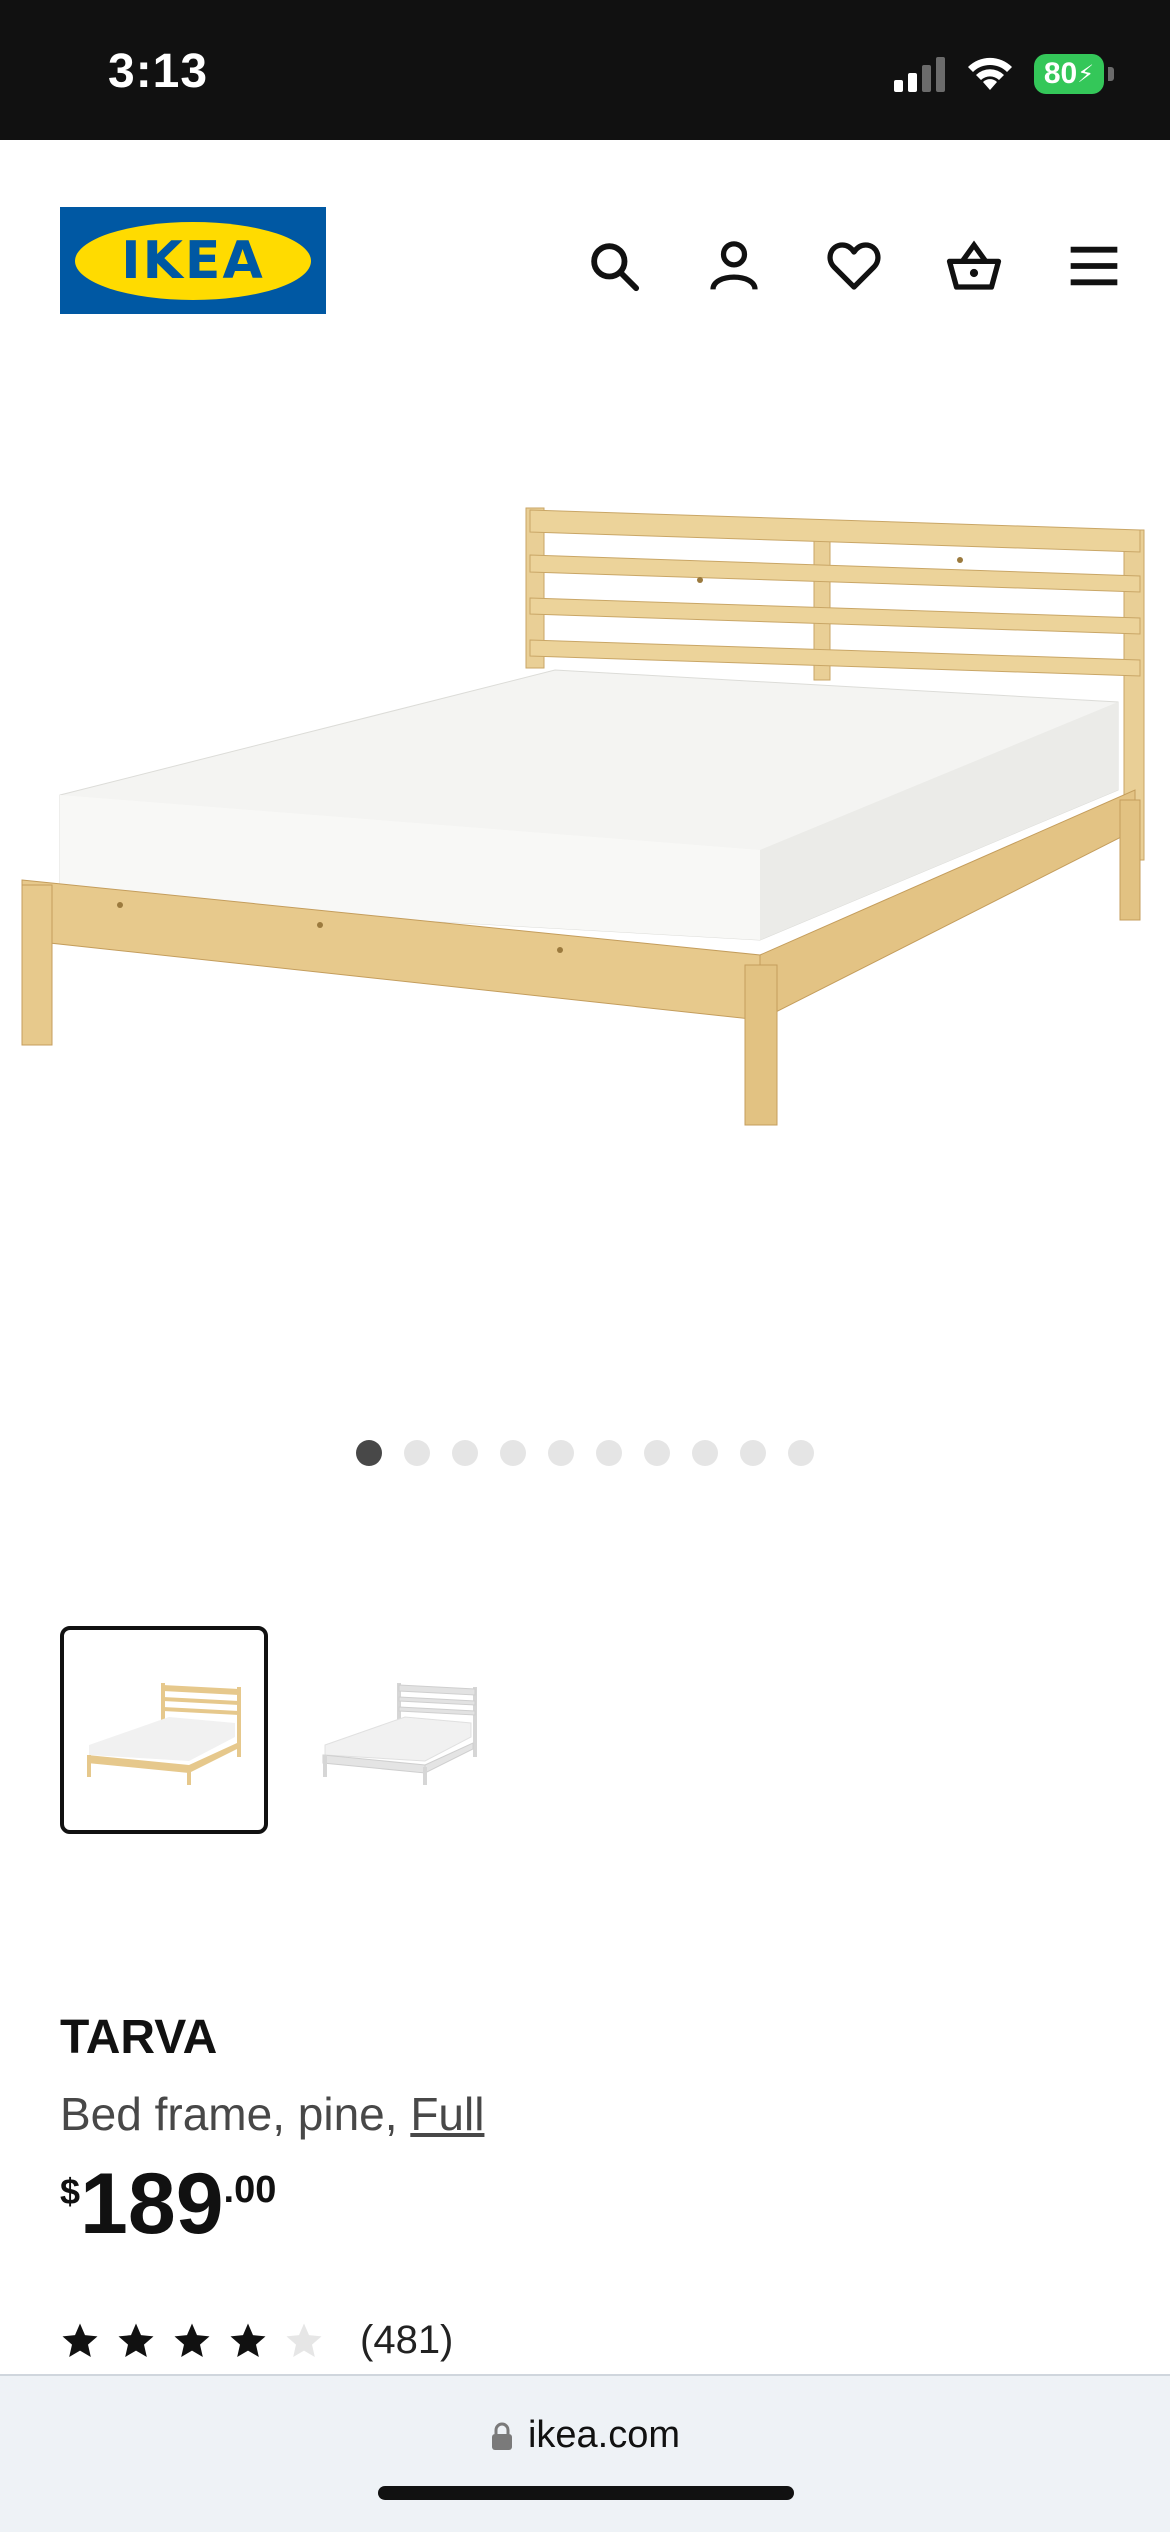 This screenshot has width=1170, height=2532. I want to click on lock-icon, so click(501, 2436).